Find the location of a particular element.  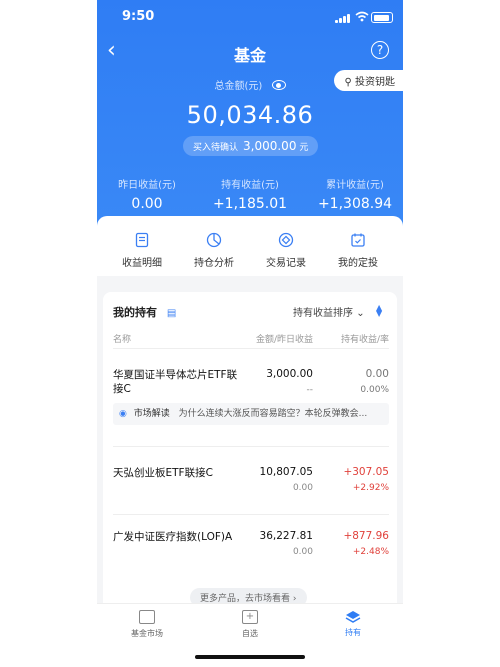

wifi-icon is located at coordinates (362, 16).